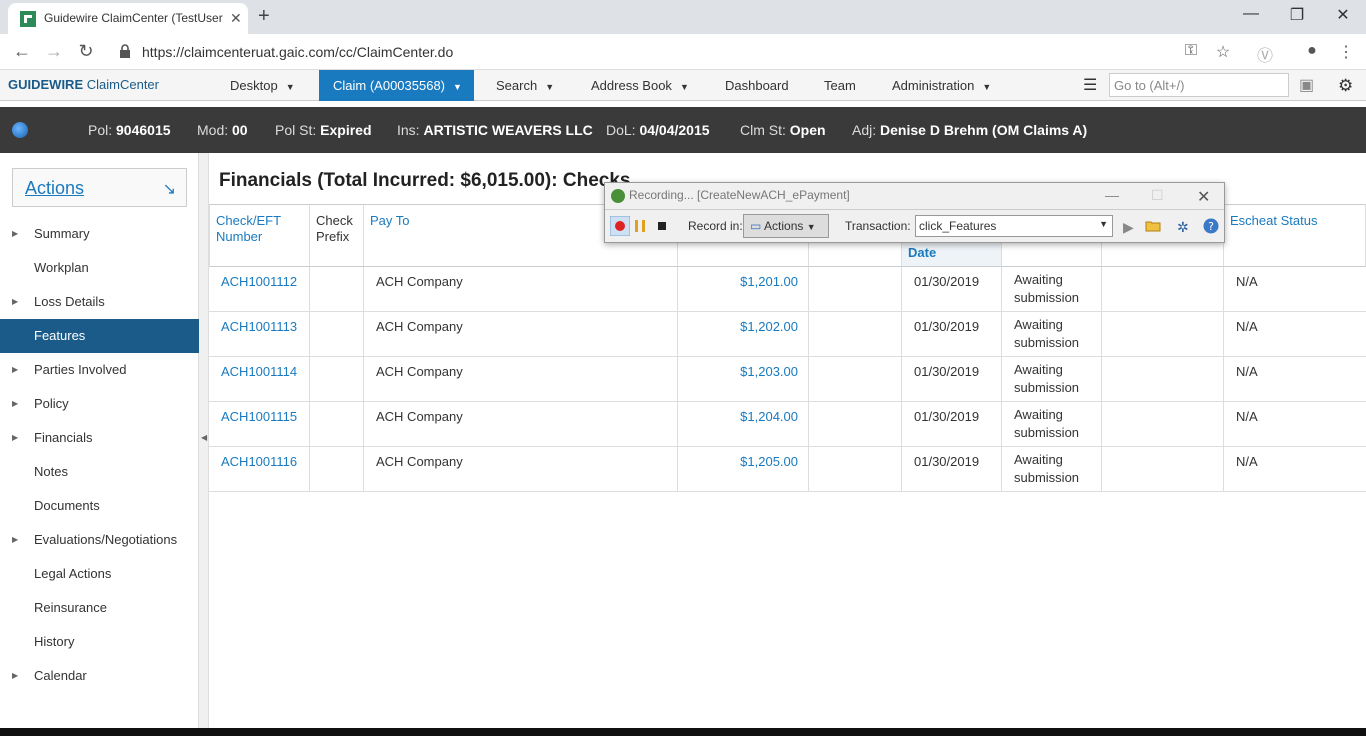  What do you see at coordinates (683, 732) in the screenshot?
I see `os-taskbar` at bounding box center [683, 732].